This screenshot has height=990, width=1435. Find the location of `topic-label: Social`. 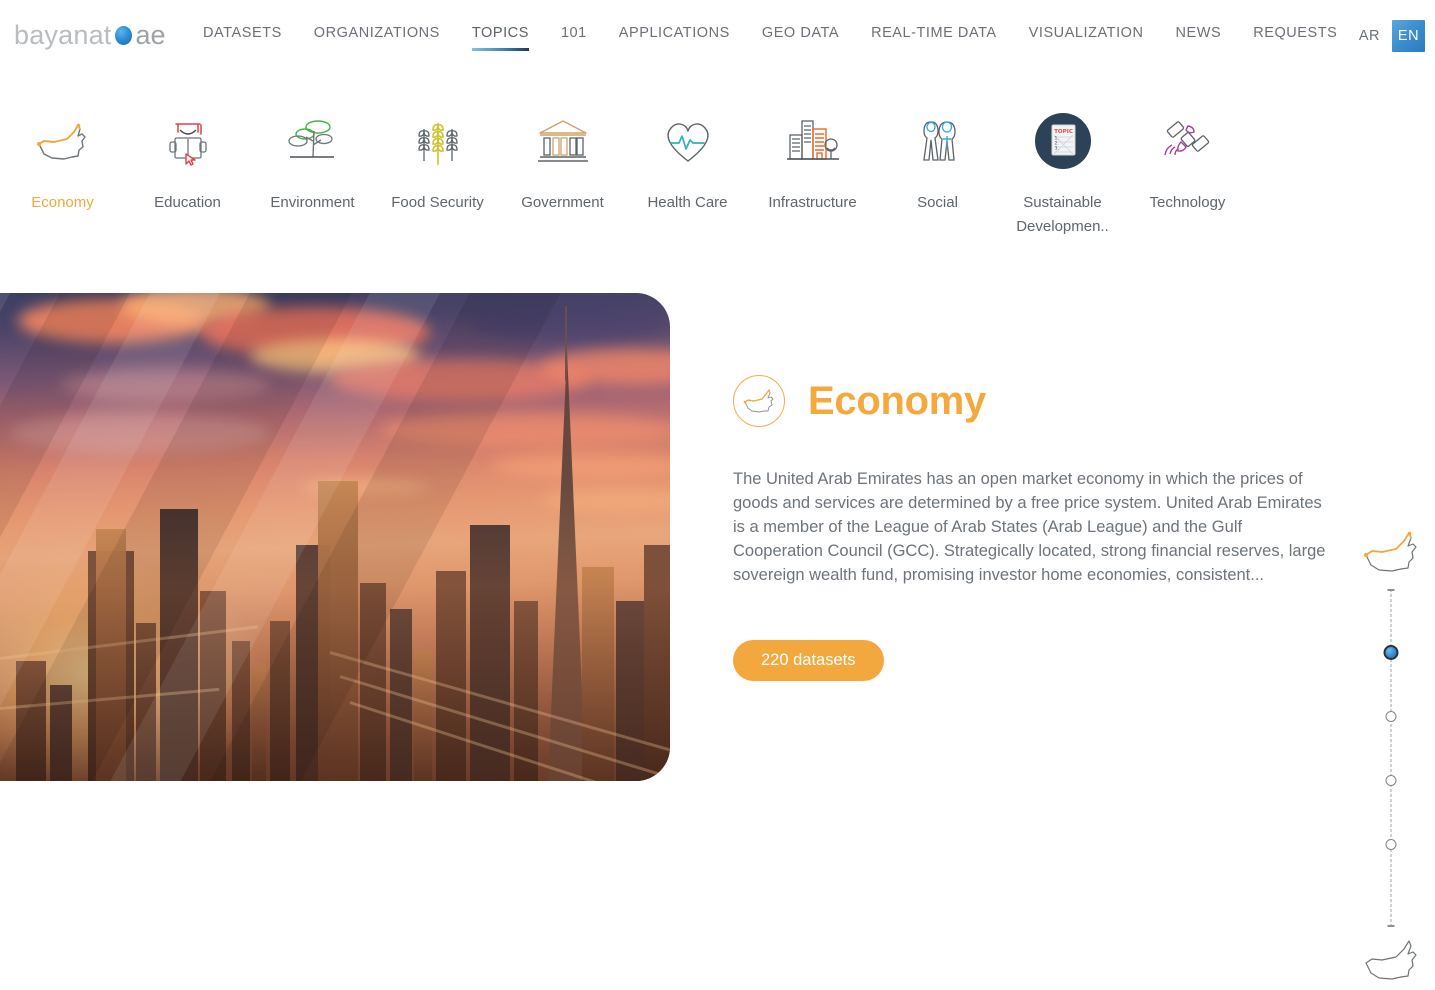

topic-label: Social is located at coordinates (937, 202).